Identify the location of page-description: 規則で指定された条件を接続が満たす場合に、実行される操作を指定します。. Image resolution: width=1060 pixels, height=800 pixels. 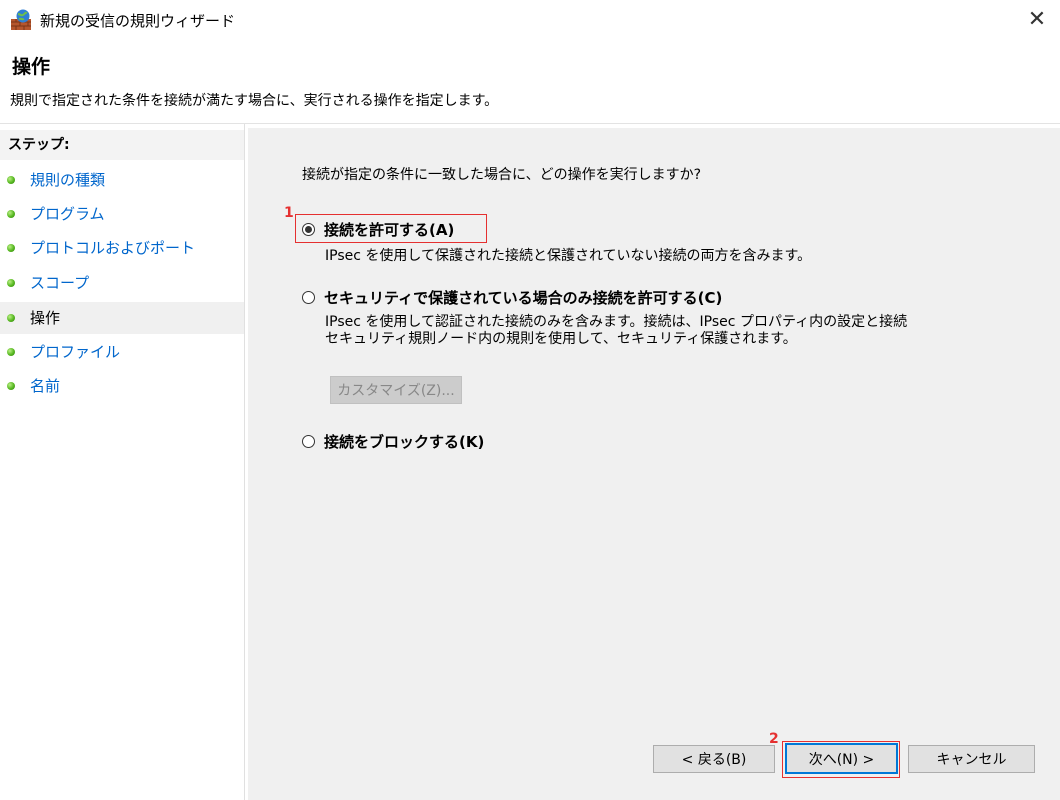
(254, 101).